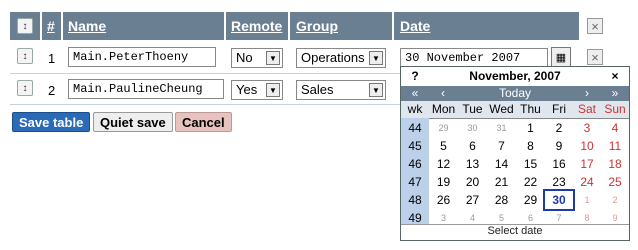 The height and width of the screenshot is (250, 638). What do you see at coordinates (559, 182) in the screenshot?
I see `calendar-day: 23` at bounding box center [559, 182].